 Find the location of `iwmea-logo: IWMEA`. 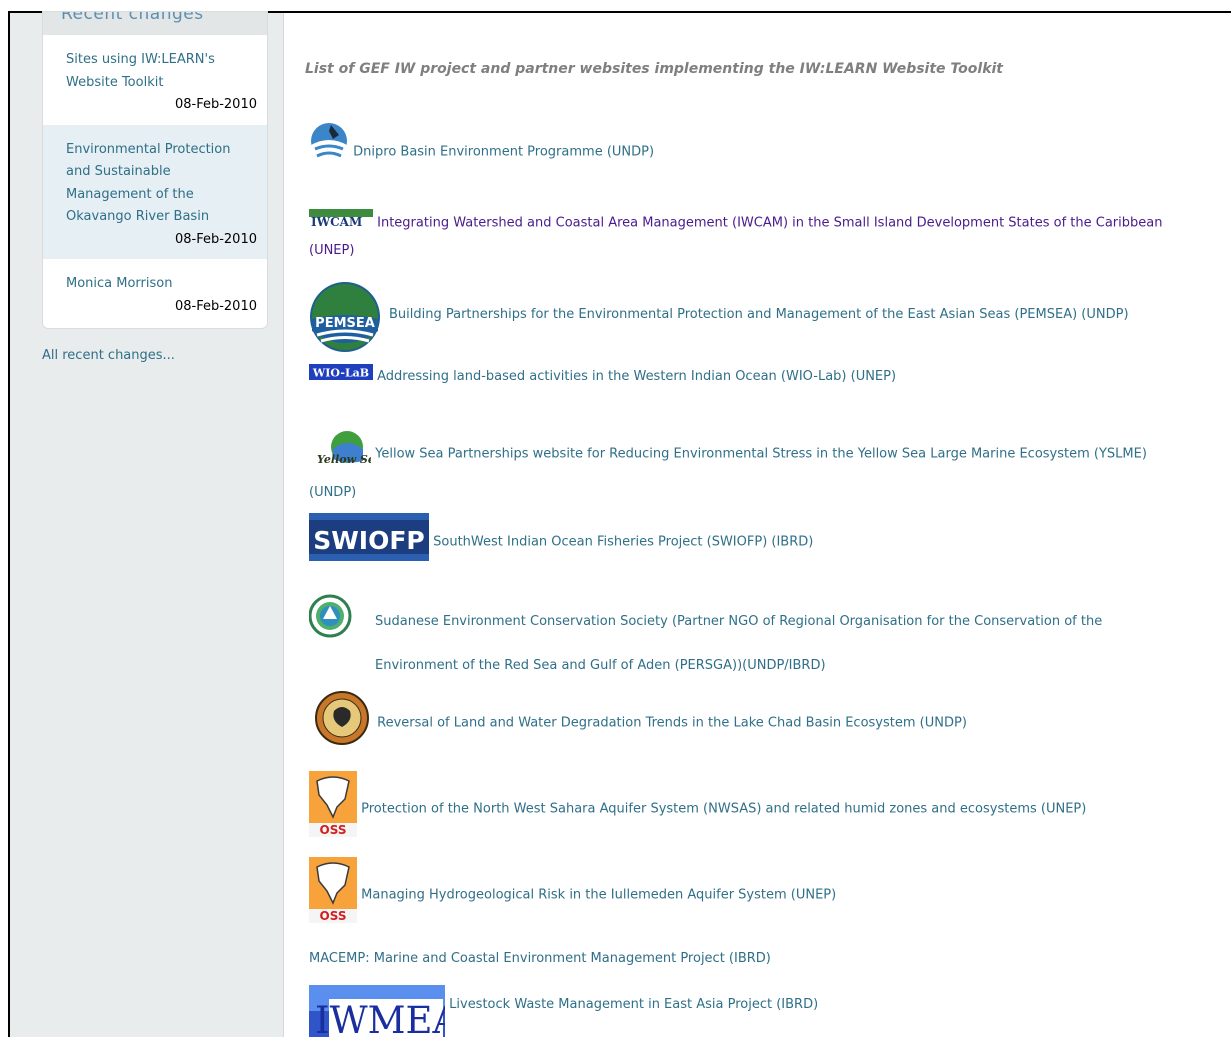

iwmea-logo: IWMEA is located at coordinates (385, 1016).